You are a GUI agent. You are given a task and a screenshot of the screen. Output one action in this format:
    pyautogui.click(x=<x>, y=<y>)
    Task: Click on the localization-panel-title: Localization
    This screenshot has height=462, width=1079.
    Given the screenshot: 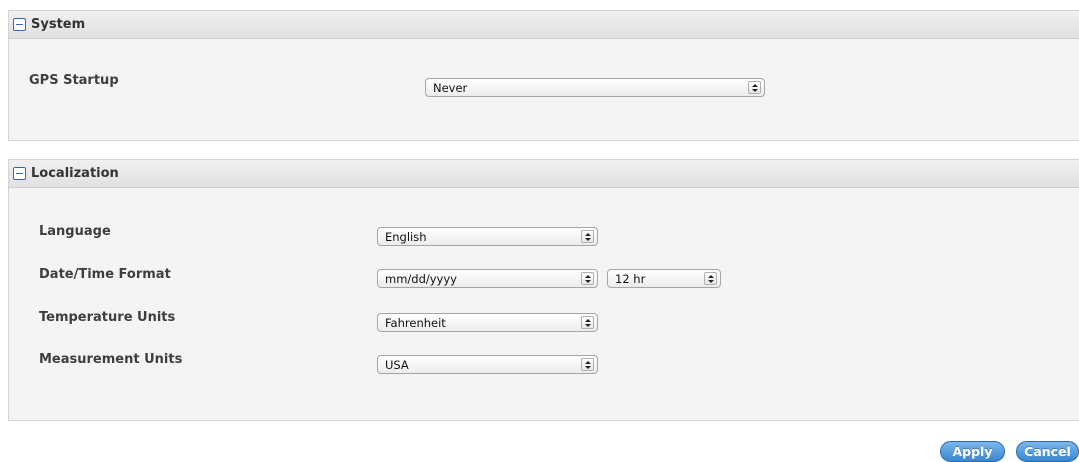 What is the action you would take?
    pyautogui.click(x=75, y=173)
    